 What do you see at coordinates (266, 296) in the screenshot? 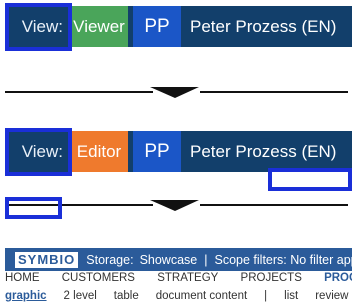
I see `subnav-item: |` at bounding box center [266, 296].